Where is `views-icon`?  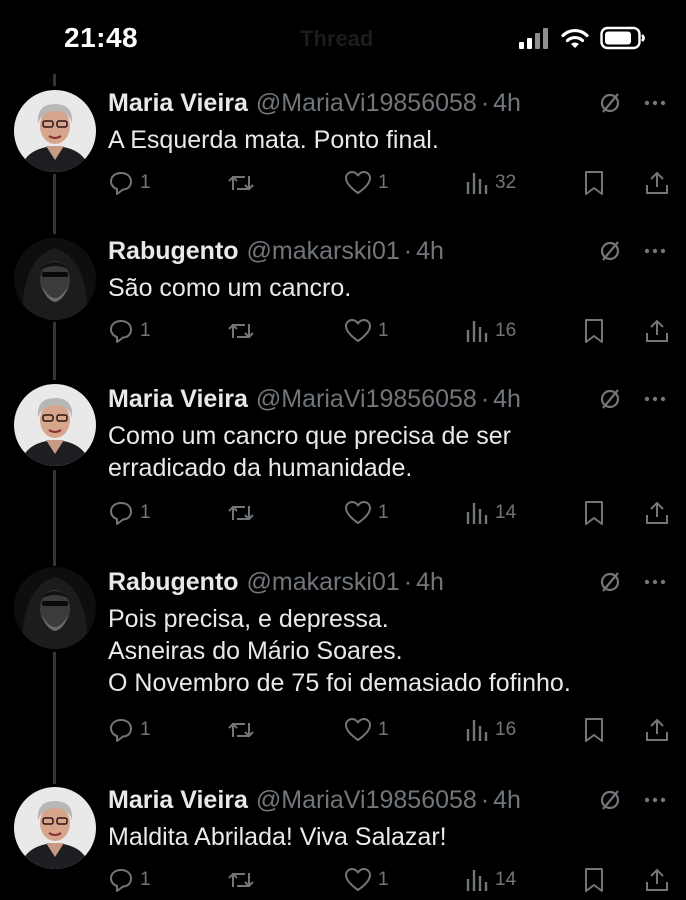 views-icon is located at coordinates (477, 730).